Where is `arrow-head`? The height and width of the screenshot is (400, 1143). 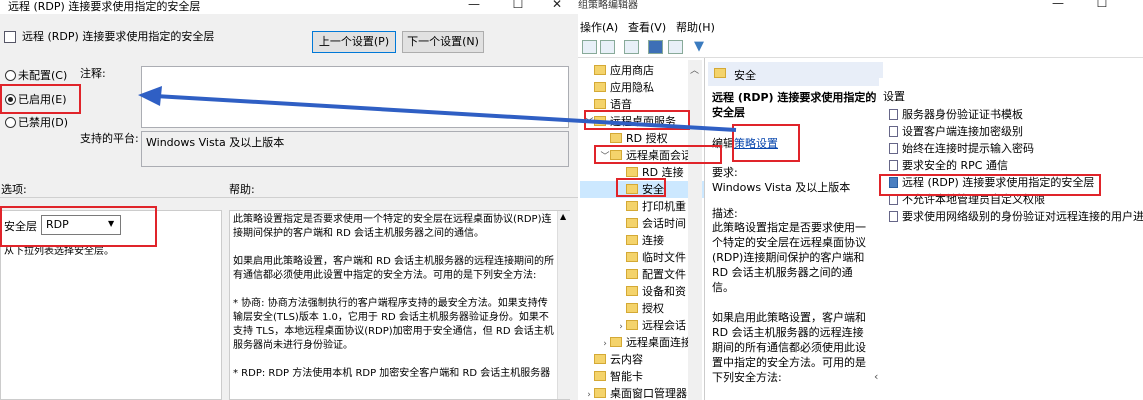
arrow-head is located at coordinates (150, 96).